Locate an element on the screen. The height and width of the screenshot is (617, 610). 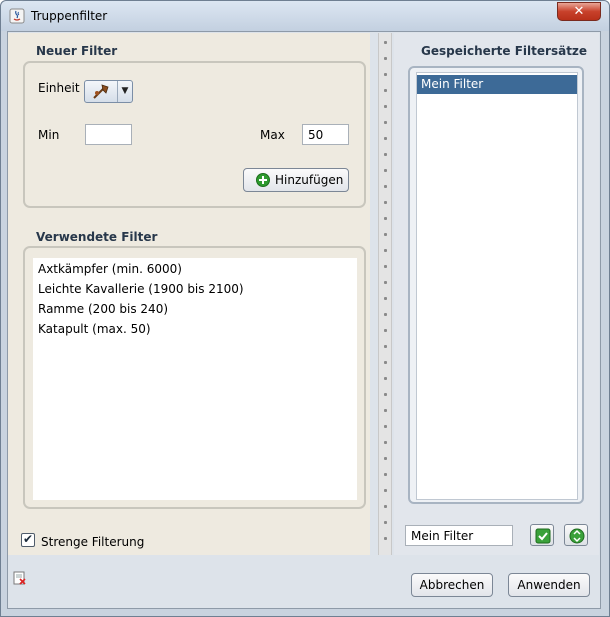
strict-filter-label: Strenge Filterung is located at coordinates (93, 542).